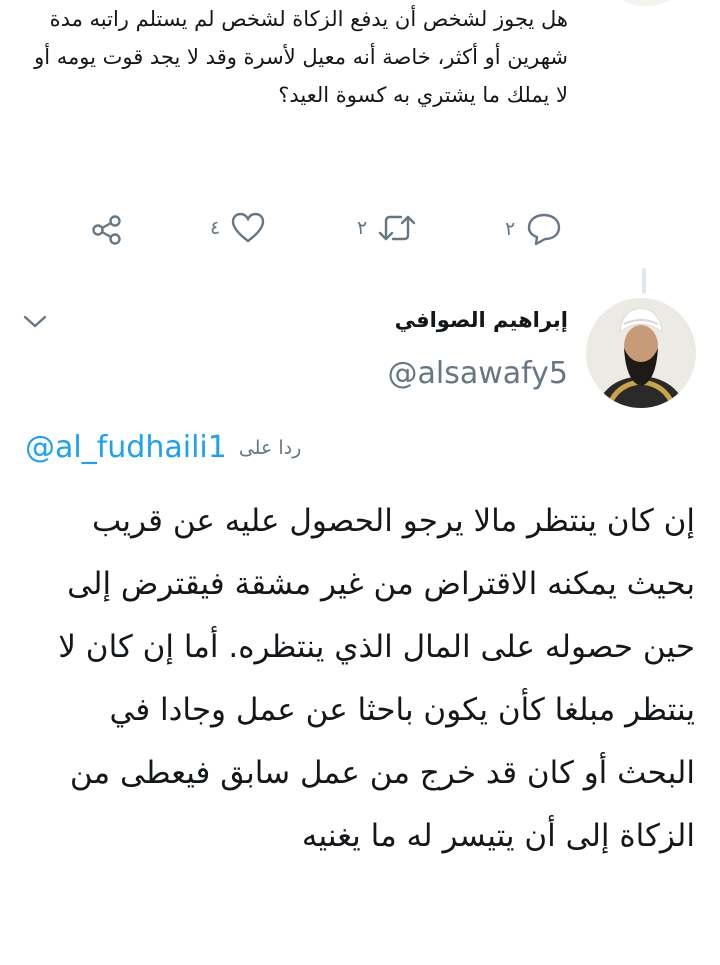 Image resolution: width=720 pixels, height=965 pixels. I want to click on chevron-down-icon, so click(35, 321).